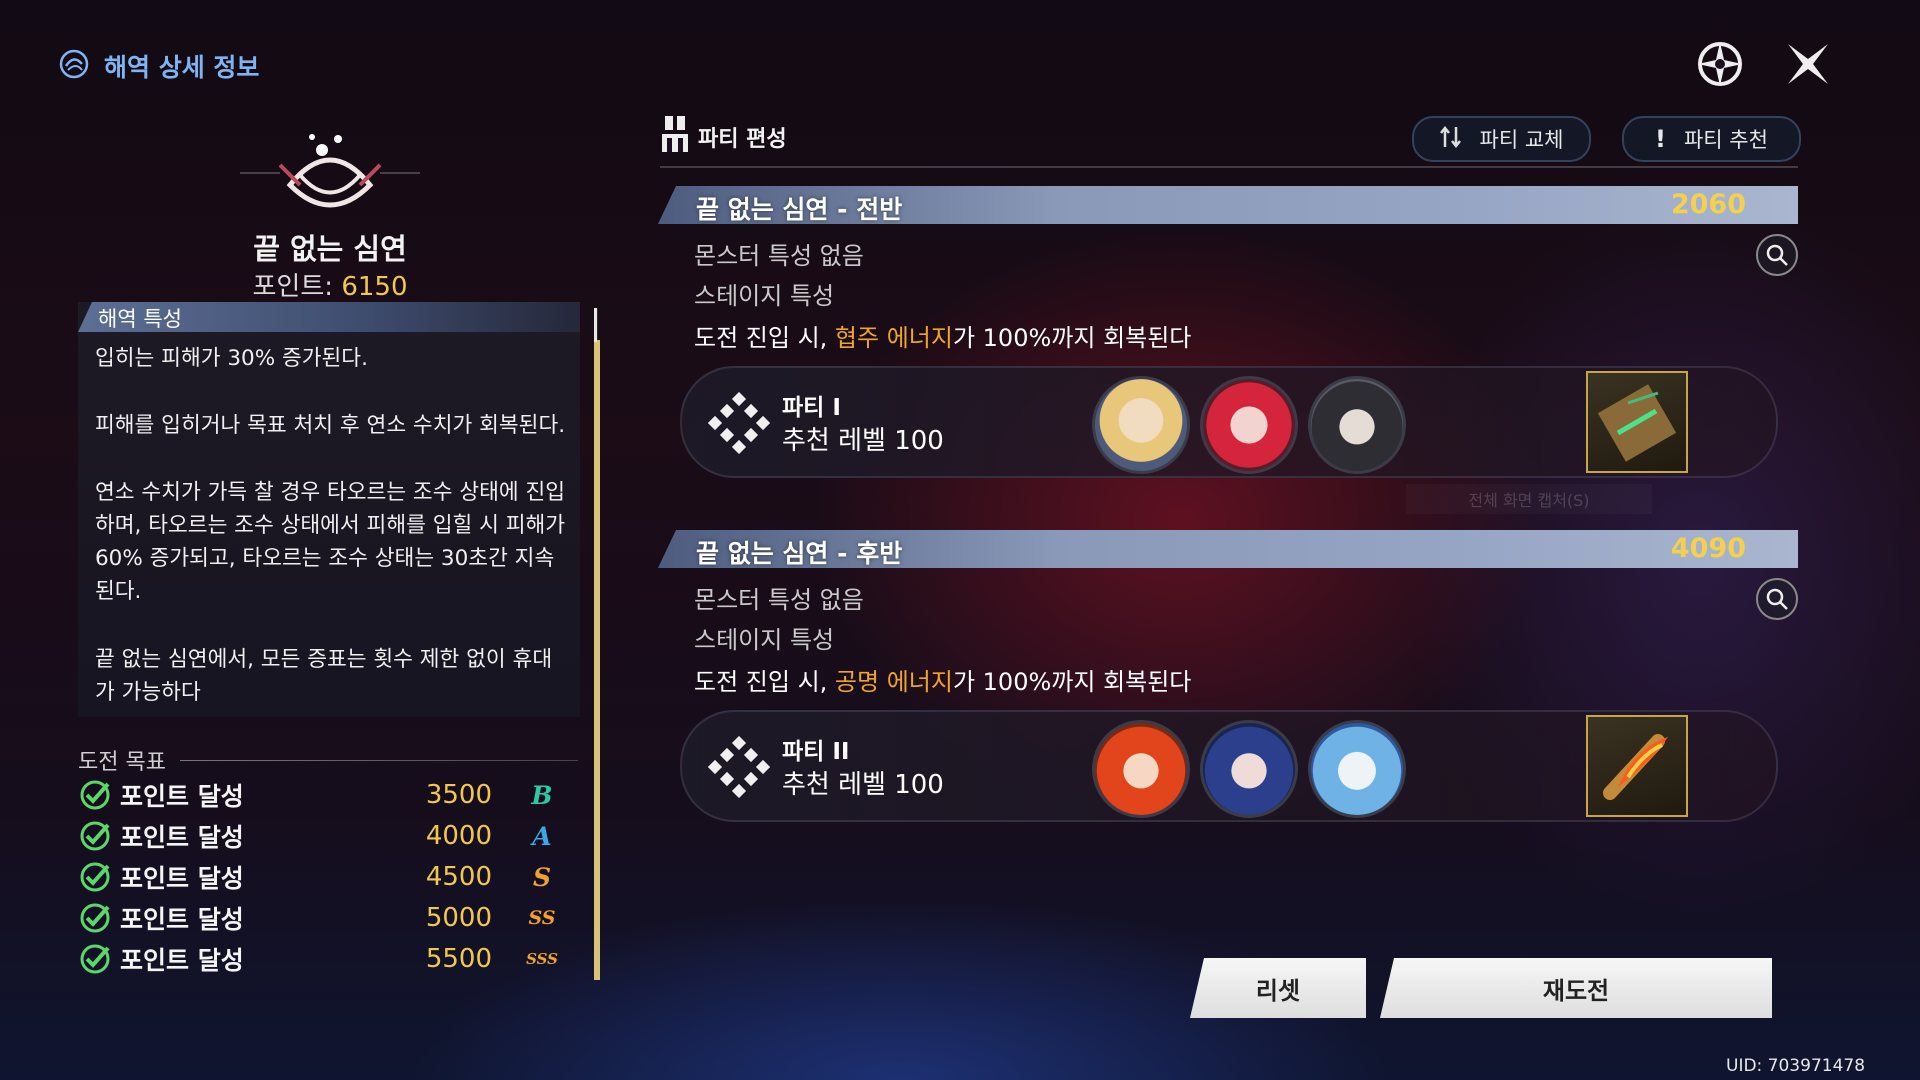 Image resolution: width=1920 pixels, height=1080 pixels. Describe the element at coordinates (1521, 140) in the screenshot. I see `party-swap-label: 파티 교체` at that location.